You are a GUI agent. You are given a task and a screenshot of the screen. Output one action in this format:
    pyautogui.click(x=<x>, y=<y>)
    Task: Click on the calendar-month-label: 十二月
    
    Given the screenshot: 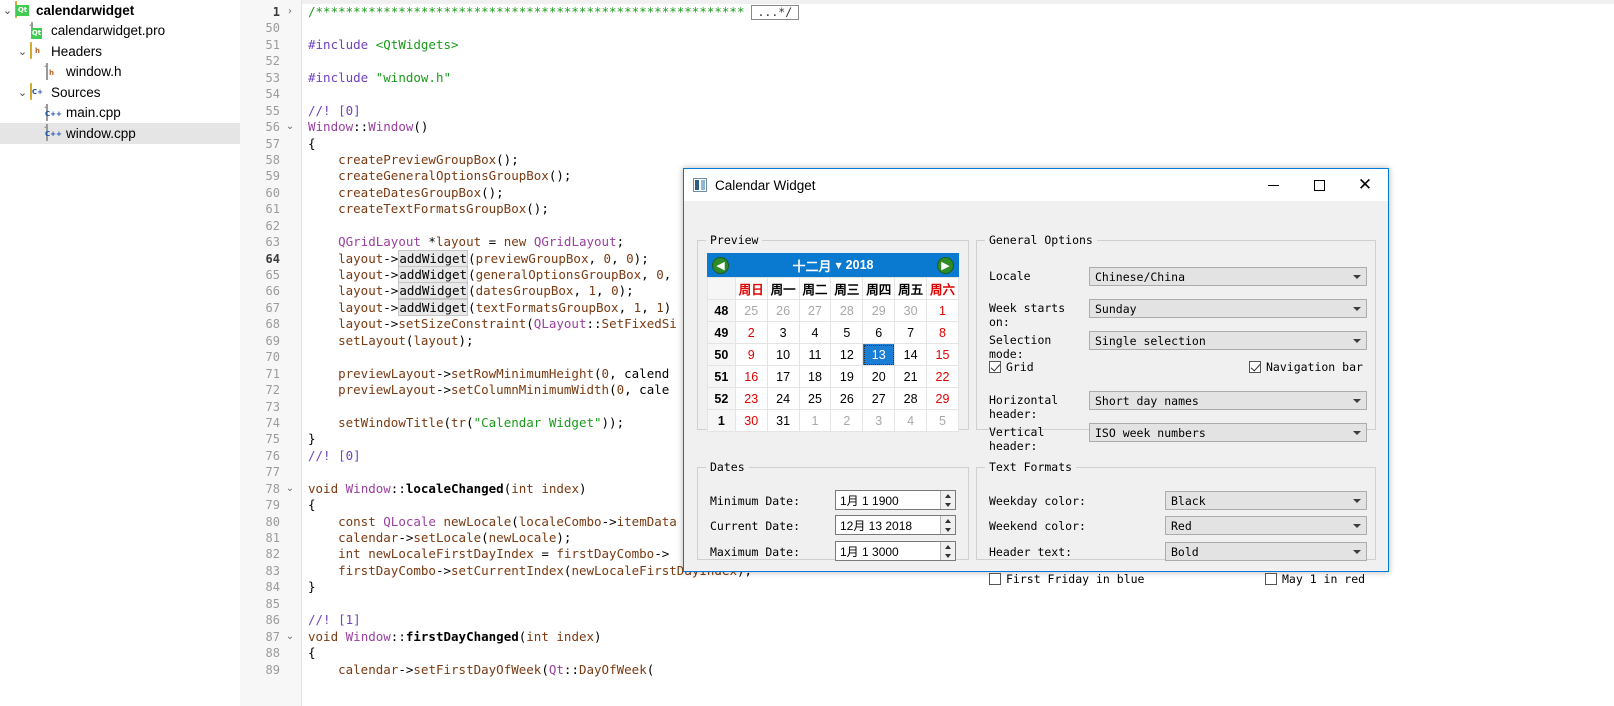 What is the action you would take?
    pyautogui.click(x=812, y=265)
    